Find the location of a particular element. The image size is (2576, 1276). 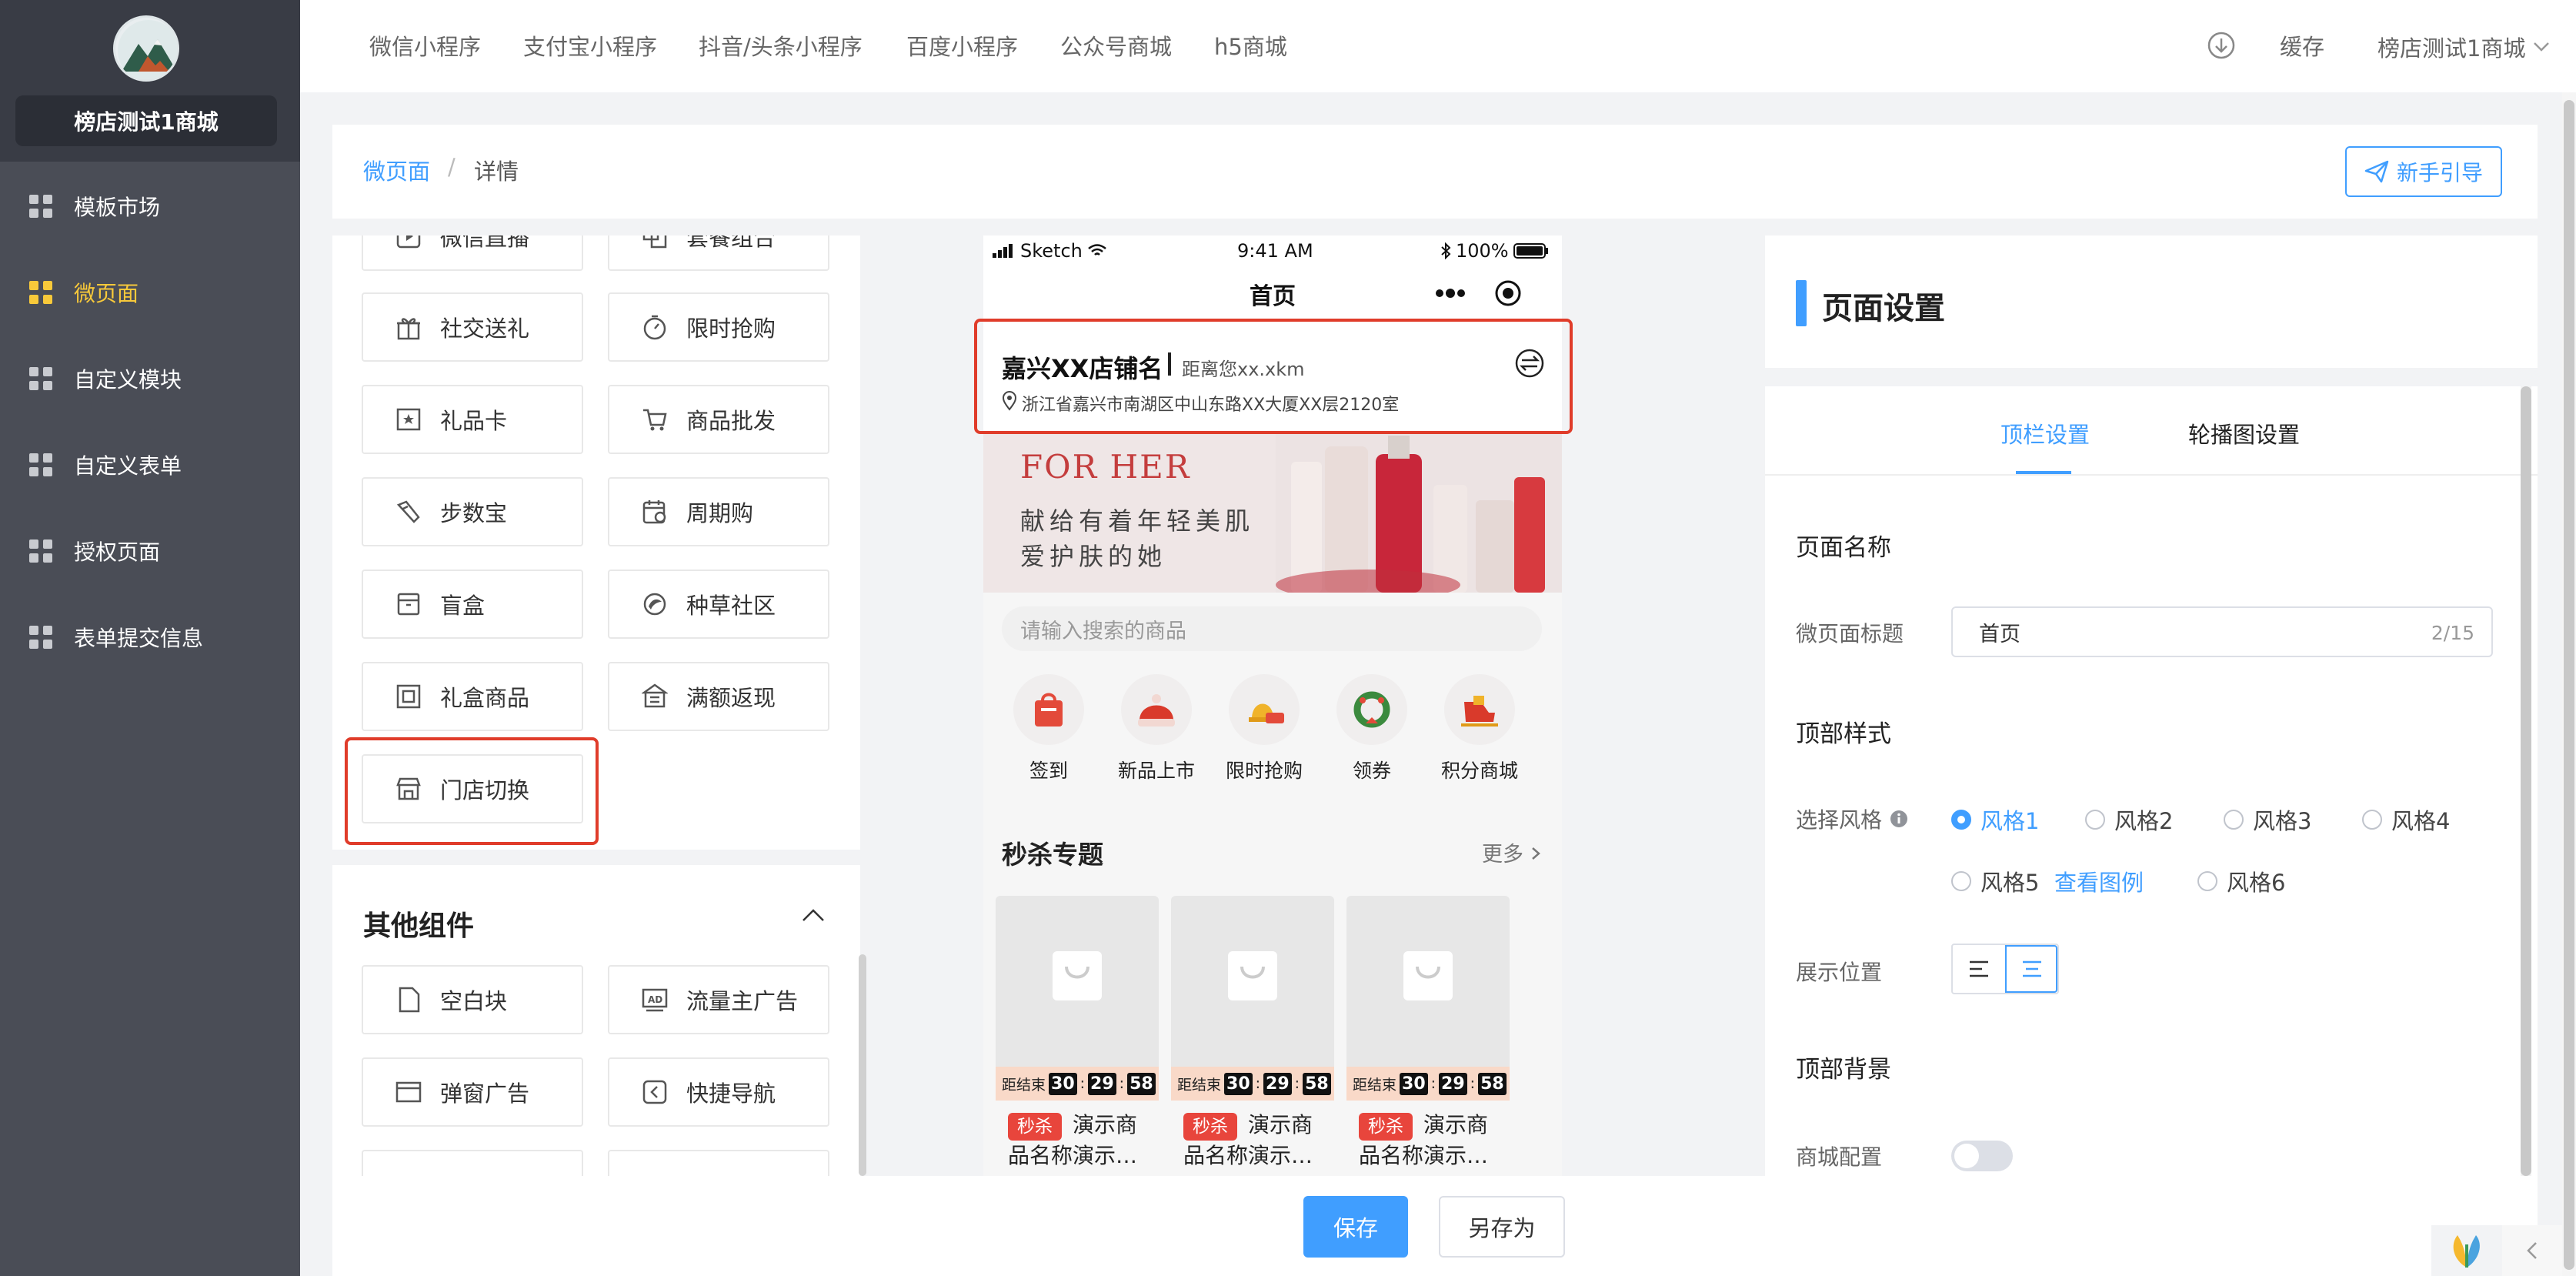

style-radio-1: 风格1 is located at coordinates (1995, 820).